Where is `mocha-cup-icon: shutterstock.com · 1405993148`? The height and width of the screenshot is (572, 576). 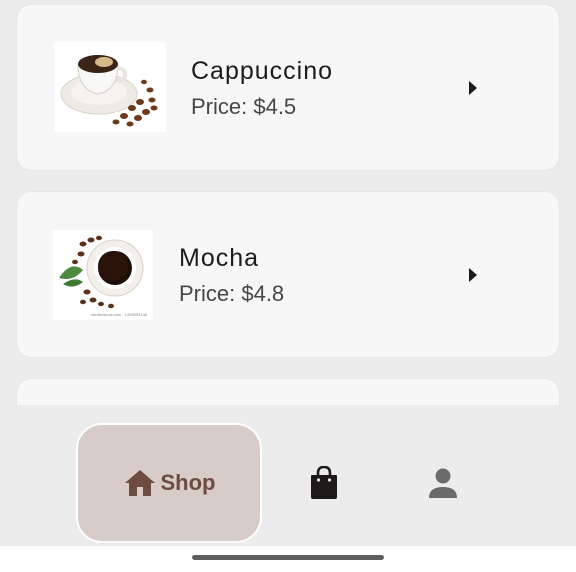 mocha-cup-icon: shutterstock.com · 1405993148 is located at coordinates (103, 275).